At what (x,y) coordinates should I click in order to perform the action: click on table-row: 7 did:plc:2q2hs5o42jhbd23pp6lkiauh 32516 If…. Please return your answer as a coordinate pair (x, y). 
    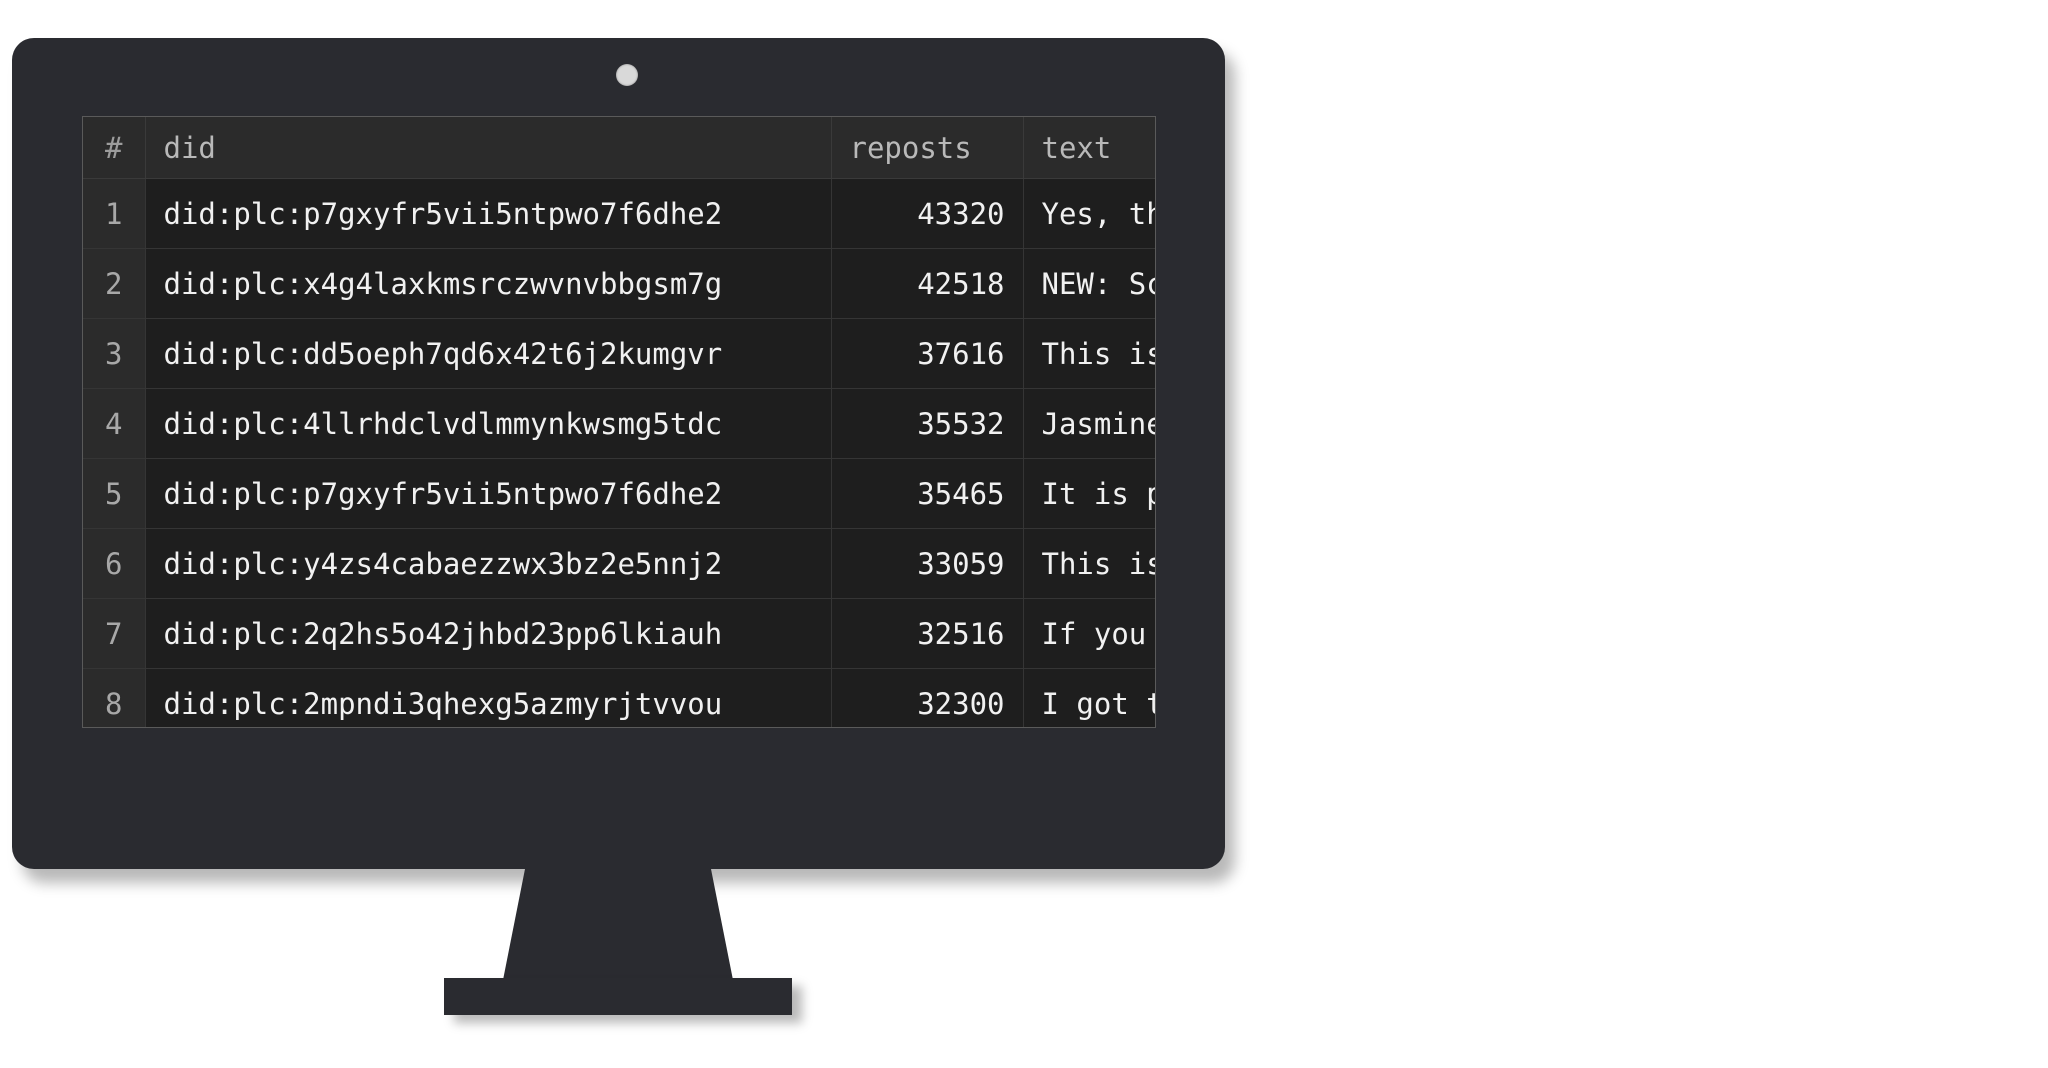
    Looking at the image, I should click on (619, 633).